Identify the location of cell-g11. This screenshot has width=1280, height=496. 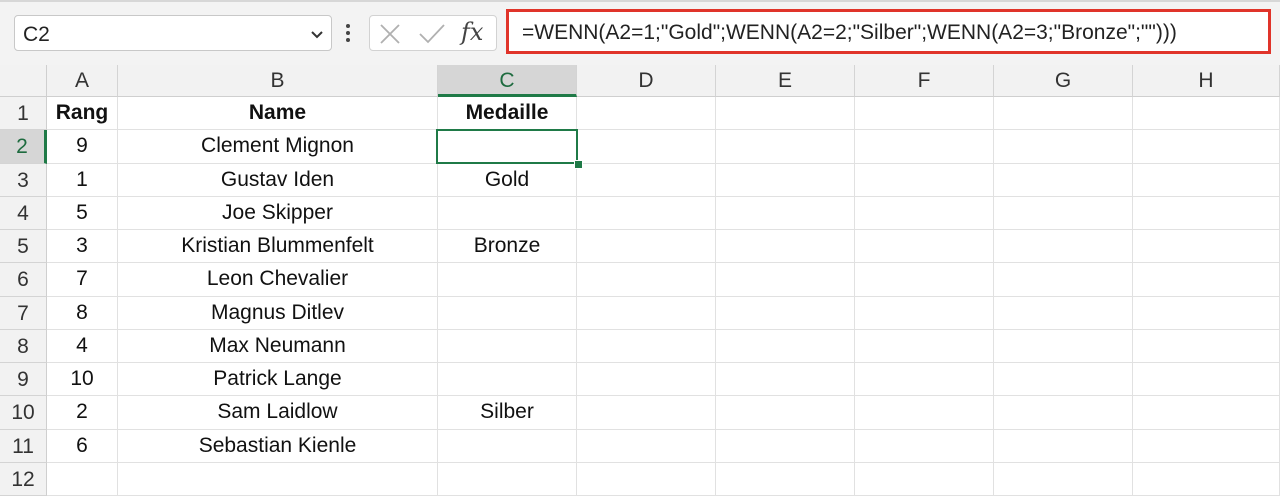
(1063, 445).